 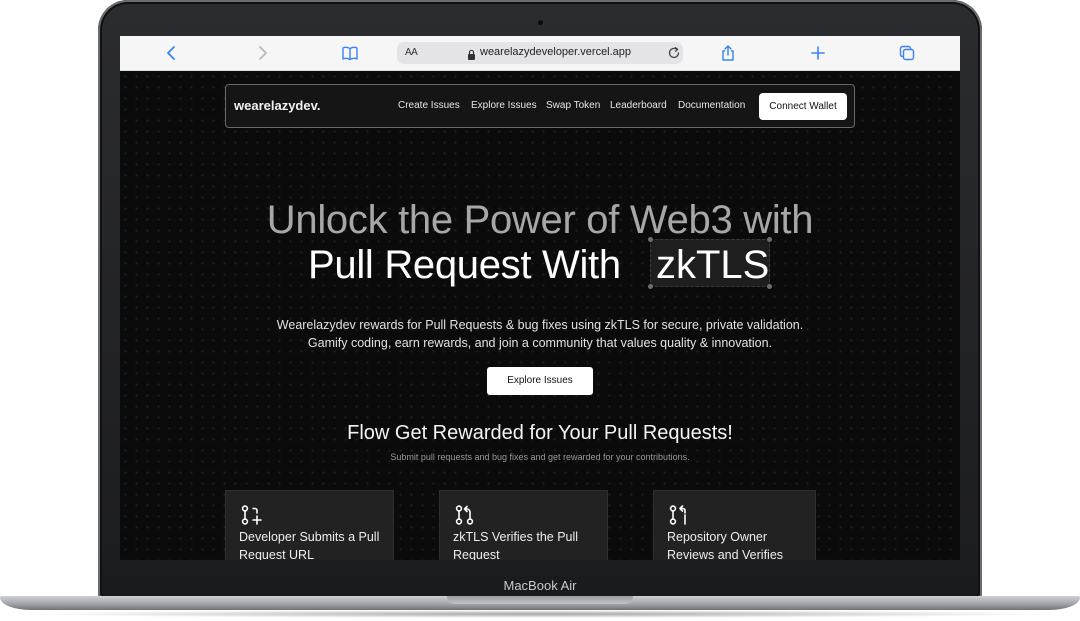 I want to click on tabs-icon, so click(x=907, y=53).